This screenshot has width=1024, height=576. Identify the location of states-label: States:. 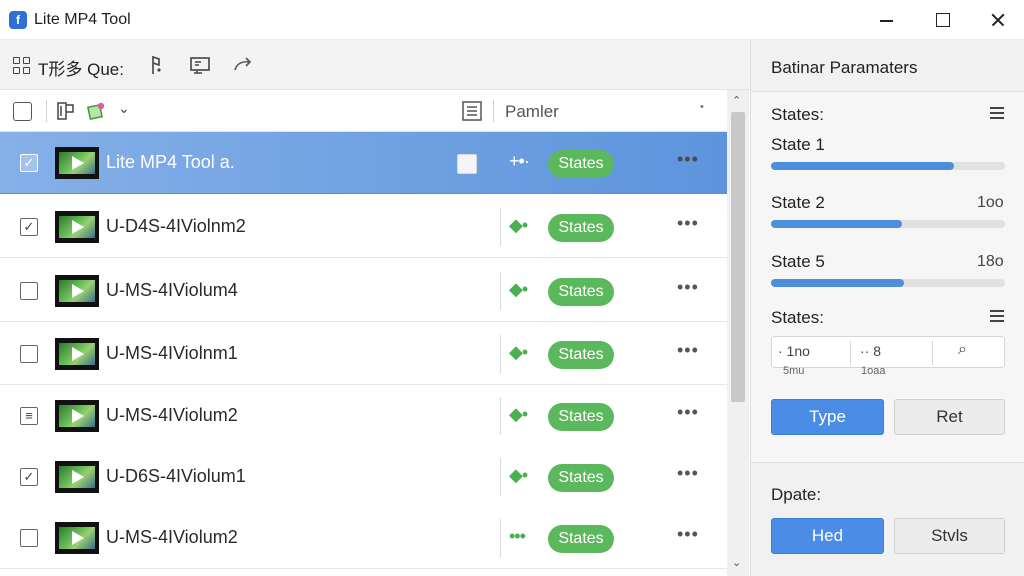
(797, 114).